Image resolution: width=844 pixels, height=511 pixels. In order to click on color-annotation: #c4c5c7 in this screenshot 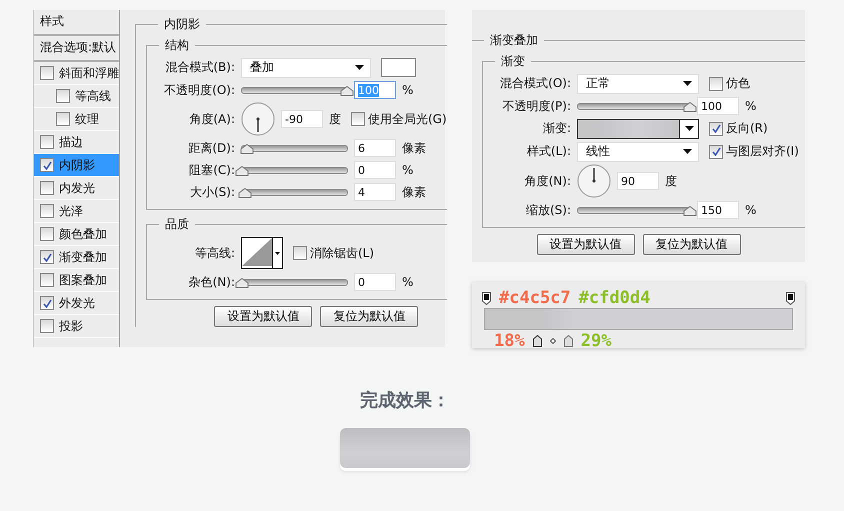, I will do `click(535, 298)`.